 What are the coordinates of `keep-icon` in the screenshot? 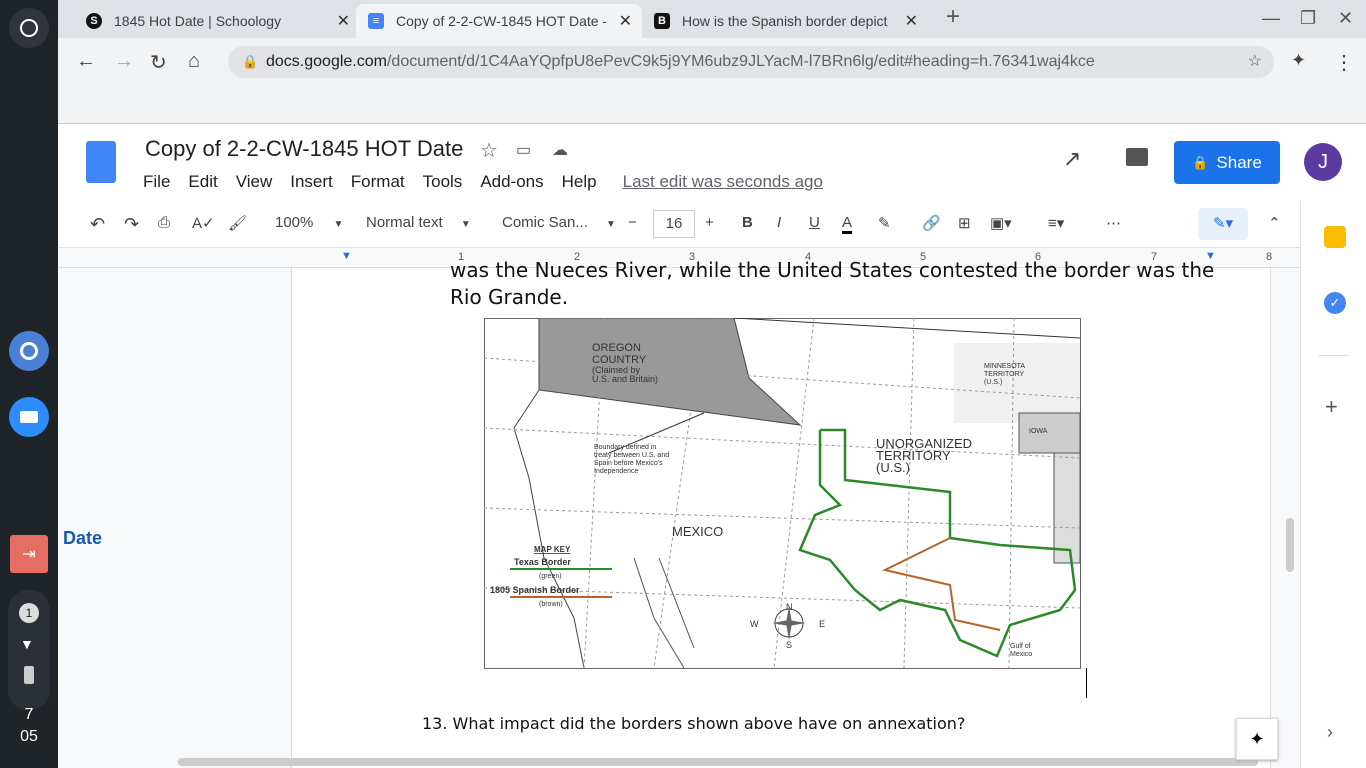 It's located at (1335, 237).